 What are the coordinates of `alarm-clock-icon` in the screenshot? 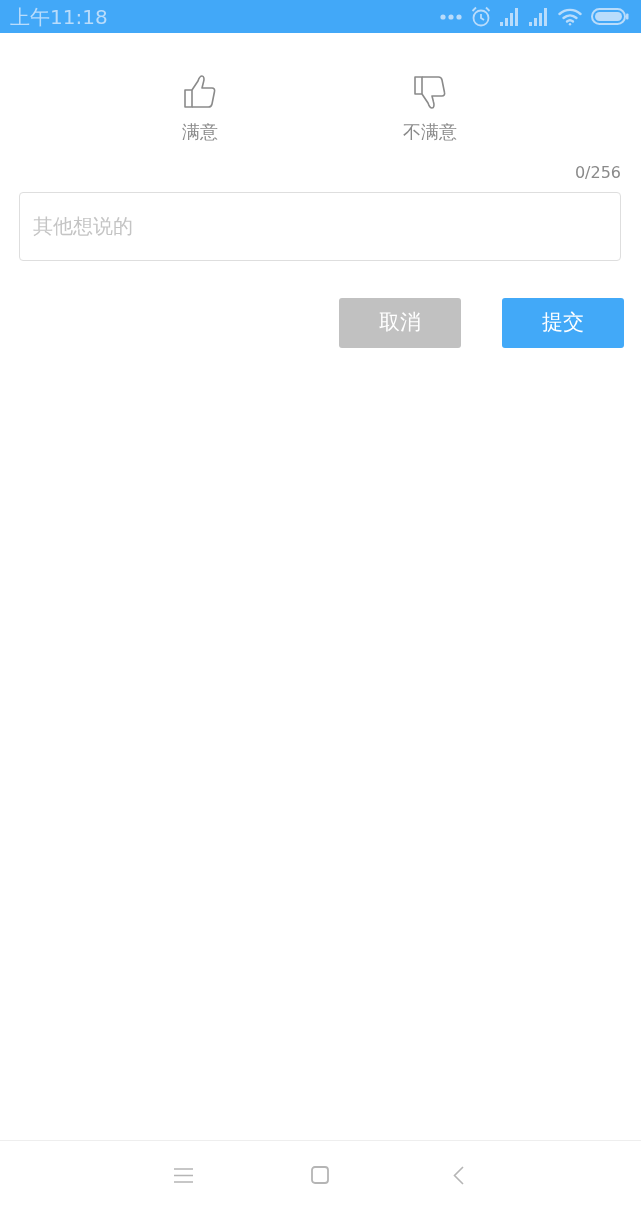 It's located at (481, 16).